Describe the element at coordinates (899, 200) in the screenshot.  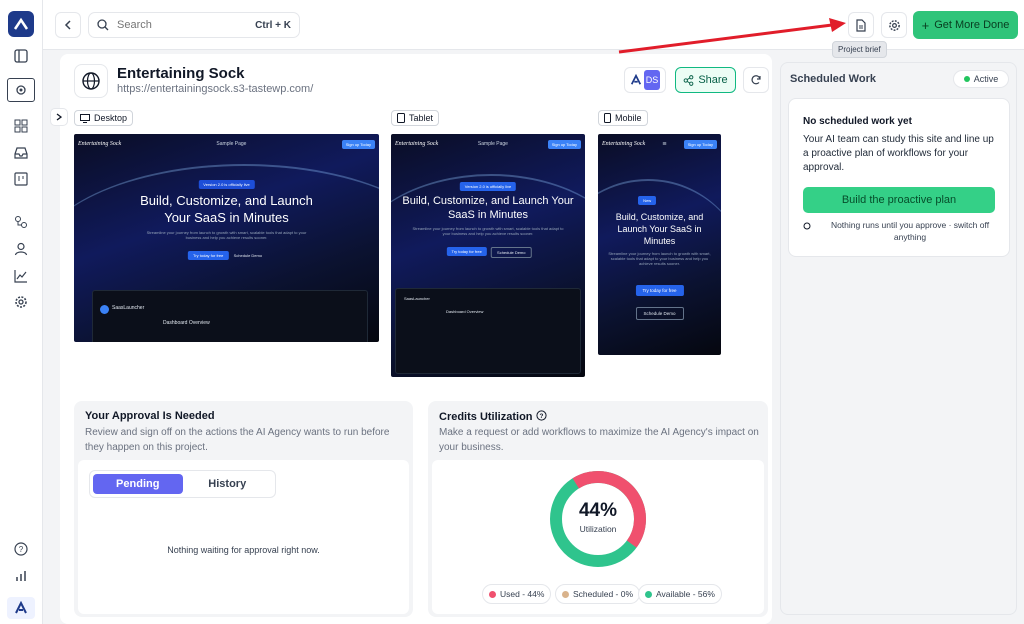
I see `build-plan-button: Build the proactive plan` at that location.